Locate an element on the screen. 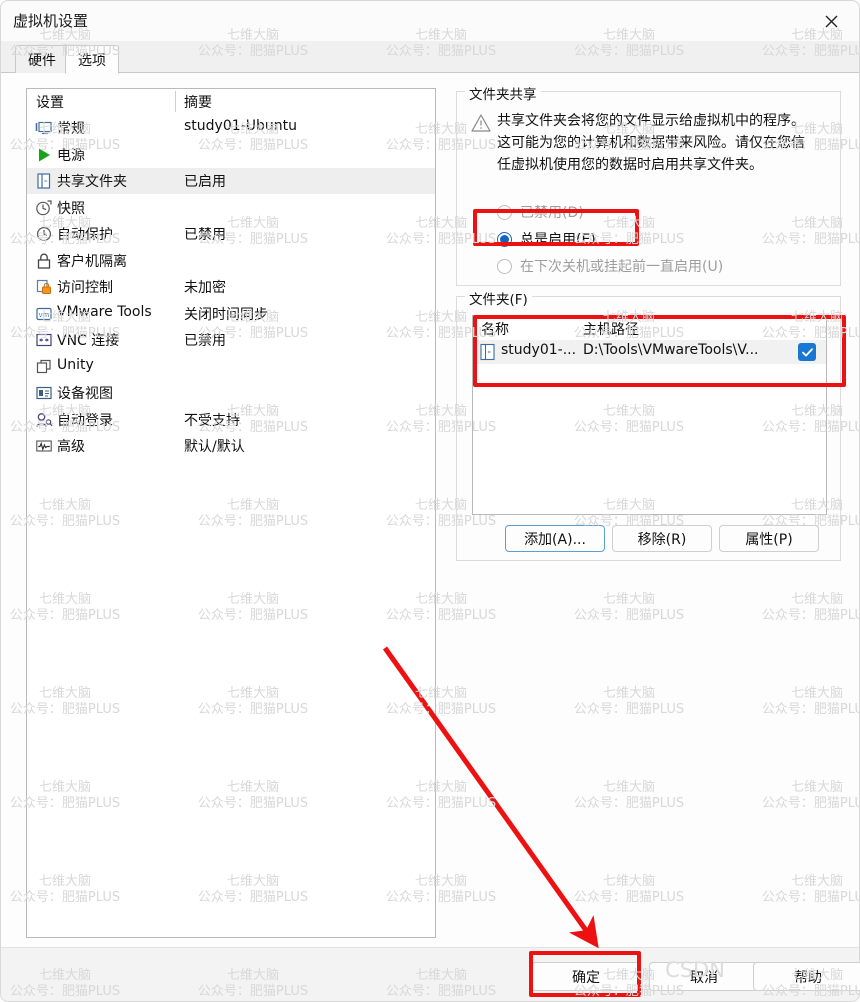 This screenshot has width=860, height=1002. radio-always-enabled: 总是启用(E) is located at coordinates (546, 239).